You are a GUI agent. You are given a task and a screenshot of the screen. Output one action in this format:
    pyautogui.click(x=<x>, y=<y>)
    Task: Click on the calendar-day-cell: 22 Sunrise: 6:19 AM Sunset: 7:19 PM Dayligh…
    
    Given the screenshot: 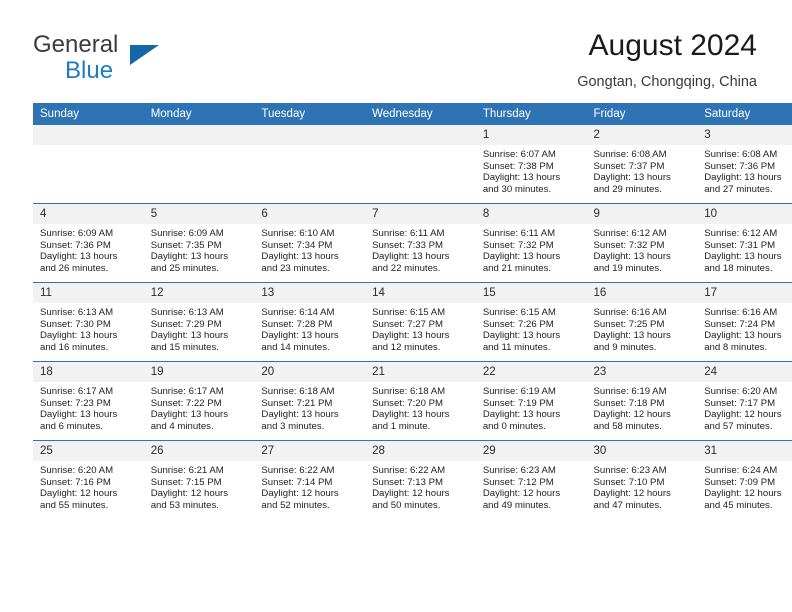 What is the action you would take?
    pyautogui.click(x=531, y=401)
    